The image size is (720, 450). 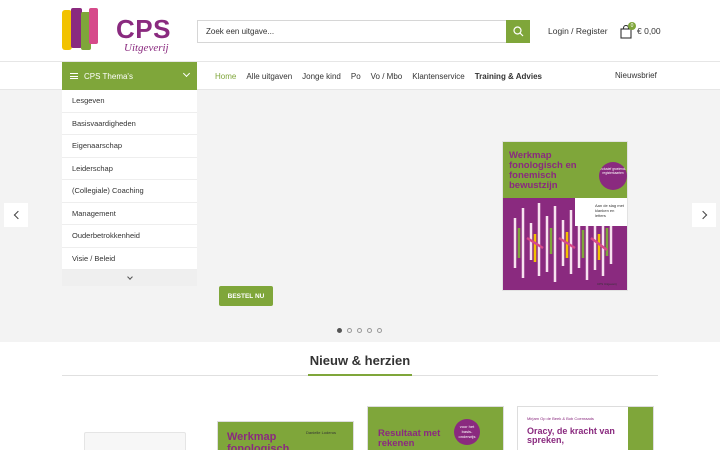 What do you see at coordinates (129, 146) in the screenshot?
I see `sidebar-item-eigenaarschap: Eigenaarschap` at bounding box center [129, 146].